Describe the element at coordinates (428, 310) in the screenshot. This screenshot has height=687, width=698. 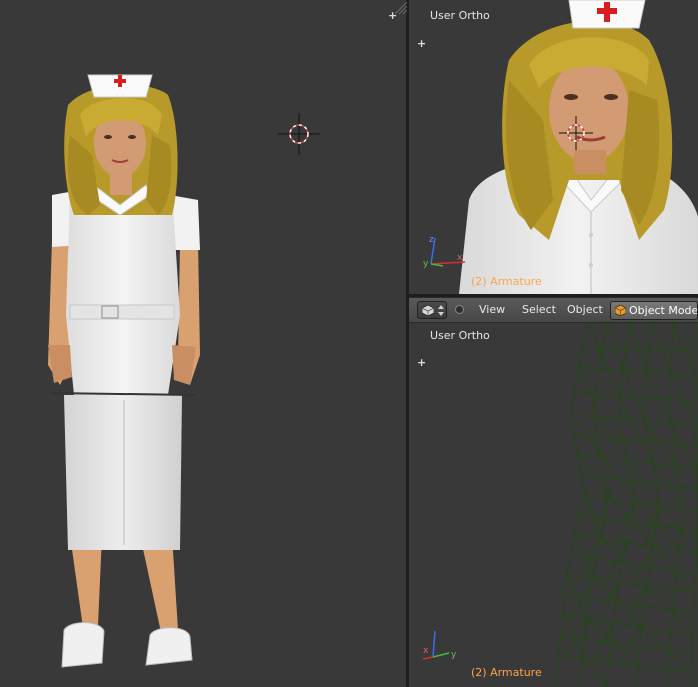
I see `3d-view-icon` at that location.